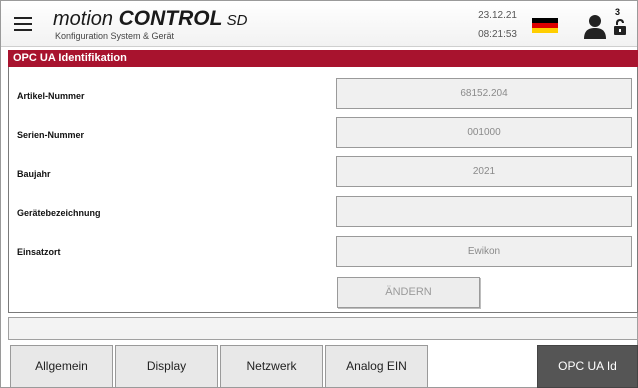  What do you see at coordinates (595, 26) in the screenshot?
I see `user-icon` at bounding box center [595, 26].